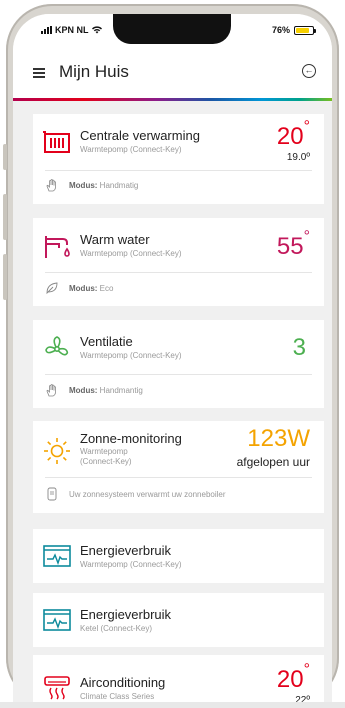 This screenshot has height=708, width=345. I want to click on card-subtitle-line-1: Warmtepomp, so click(104, 451).